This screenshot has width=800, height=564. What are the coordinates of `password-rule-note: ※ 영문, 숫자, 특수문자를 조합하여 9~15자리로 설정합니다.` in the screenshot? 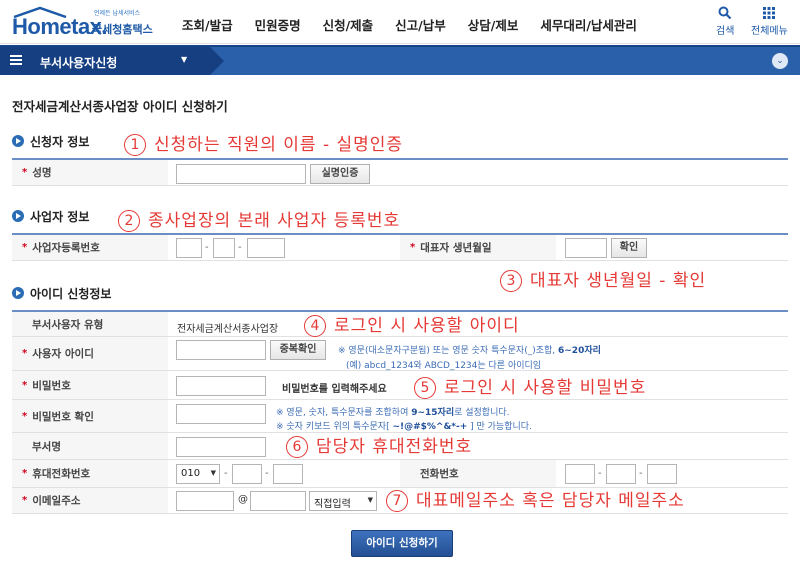 It's located at (393, 413).